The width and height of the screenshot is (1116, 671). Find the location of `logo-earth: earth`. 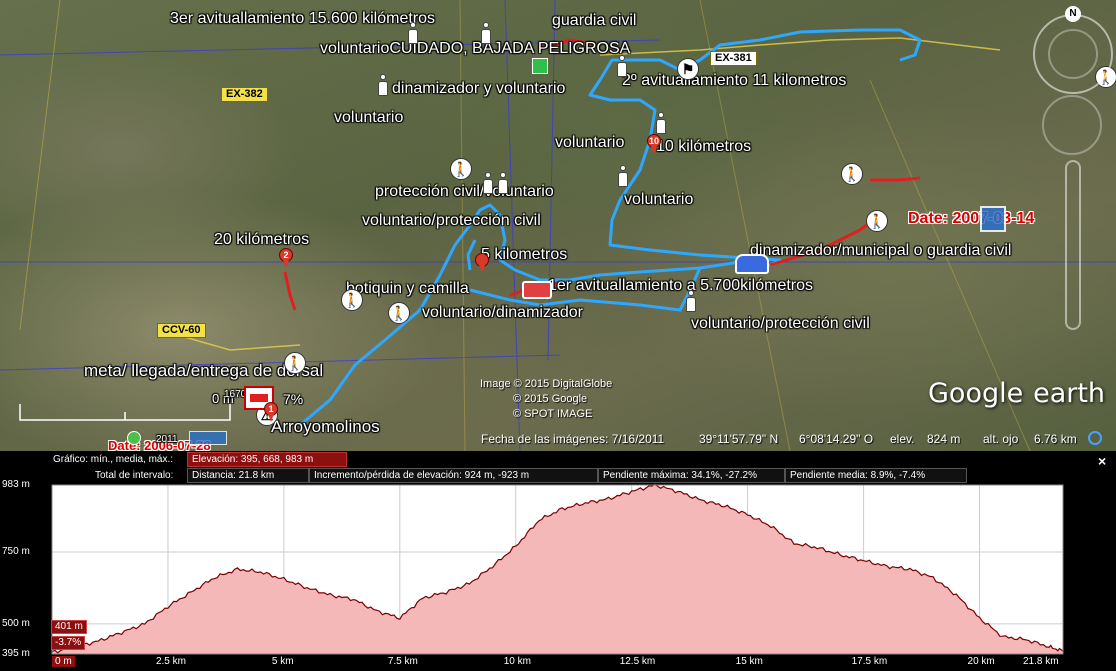

logo-earth: earth is located at coordinates (1069, 393).